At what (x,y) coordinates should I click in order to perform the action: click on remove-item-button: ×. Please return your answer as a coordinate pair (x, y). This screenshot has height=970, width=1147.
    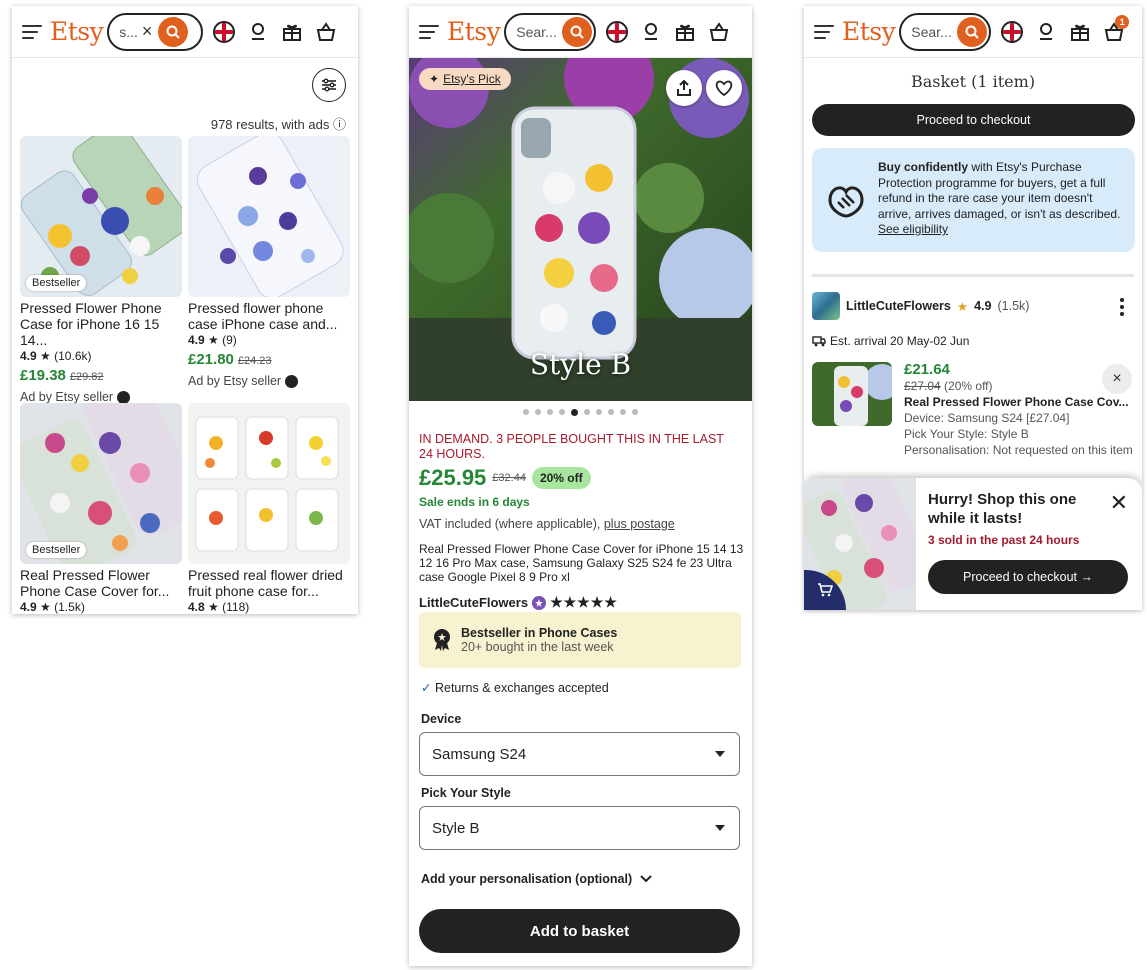
    Looking at the image, I should click on (1117, 379).